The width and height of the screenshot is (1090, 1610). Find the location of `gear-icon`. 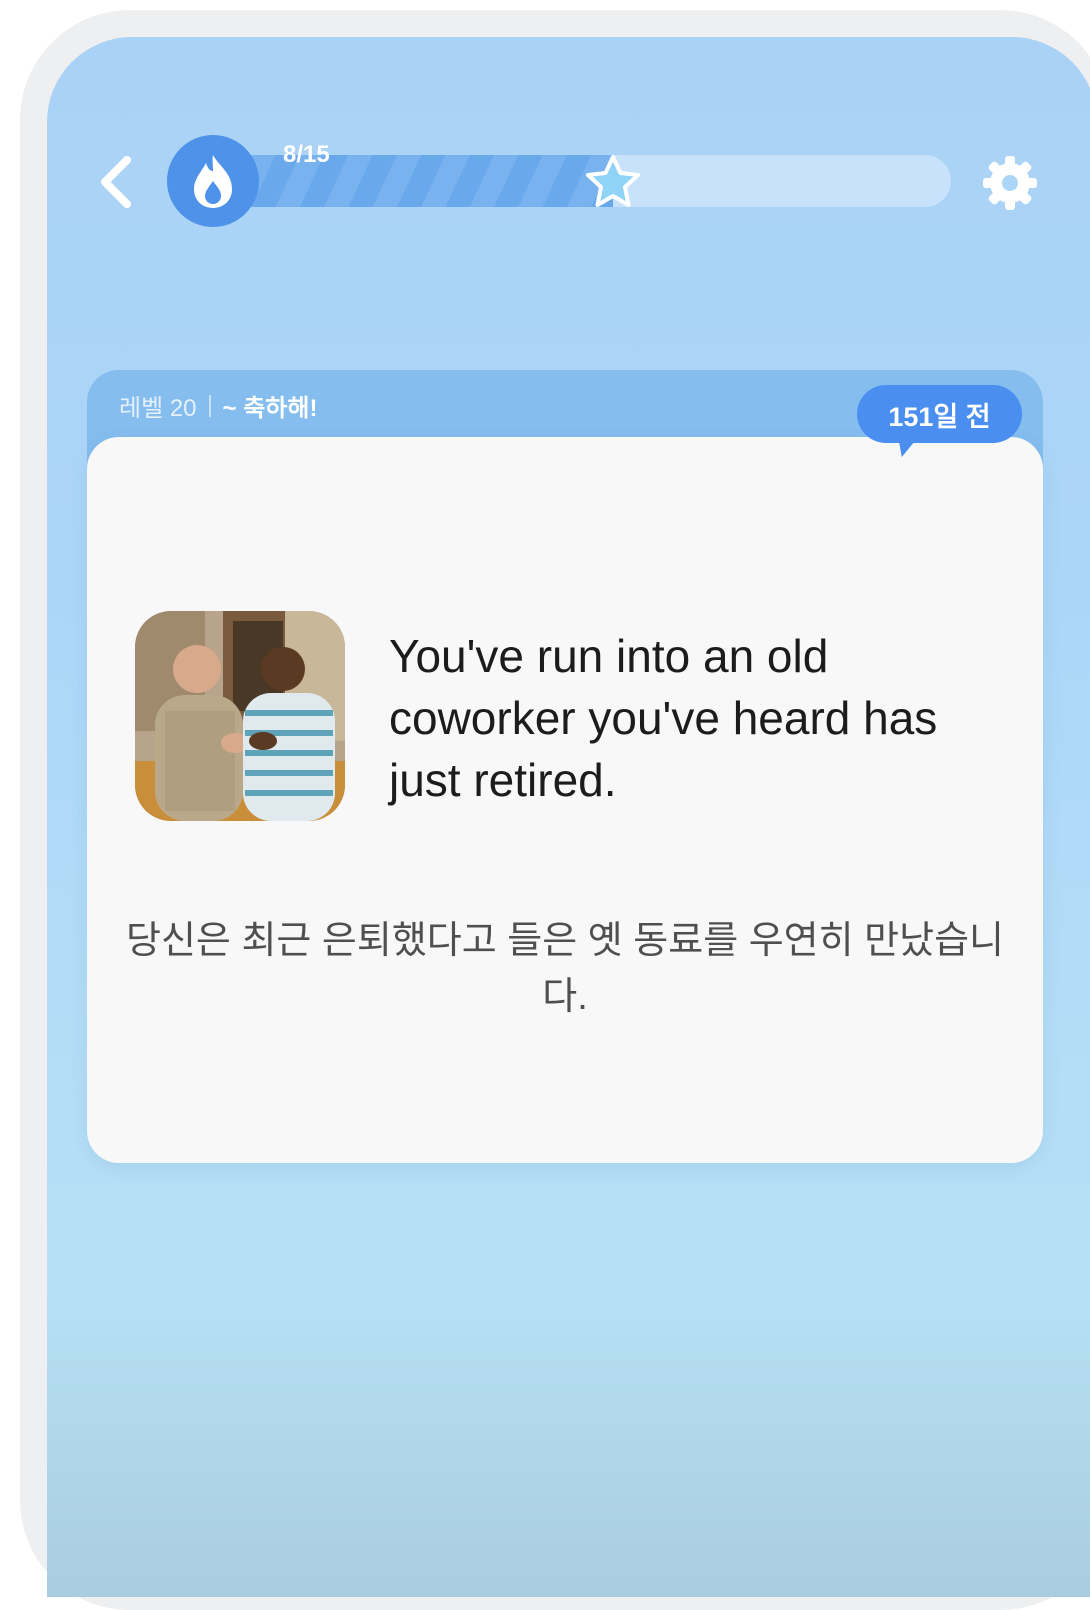

gear-icon is located at coordinates (1010, 183).